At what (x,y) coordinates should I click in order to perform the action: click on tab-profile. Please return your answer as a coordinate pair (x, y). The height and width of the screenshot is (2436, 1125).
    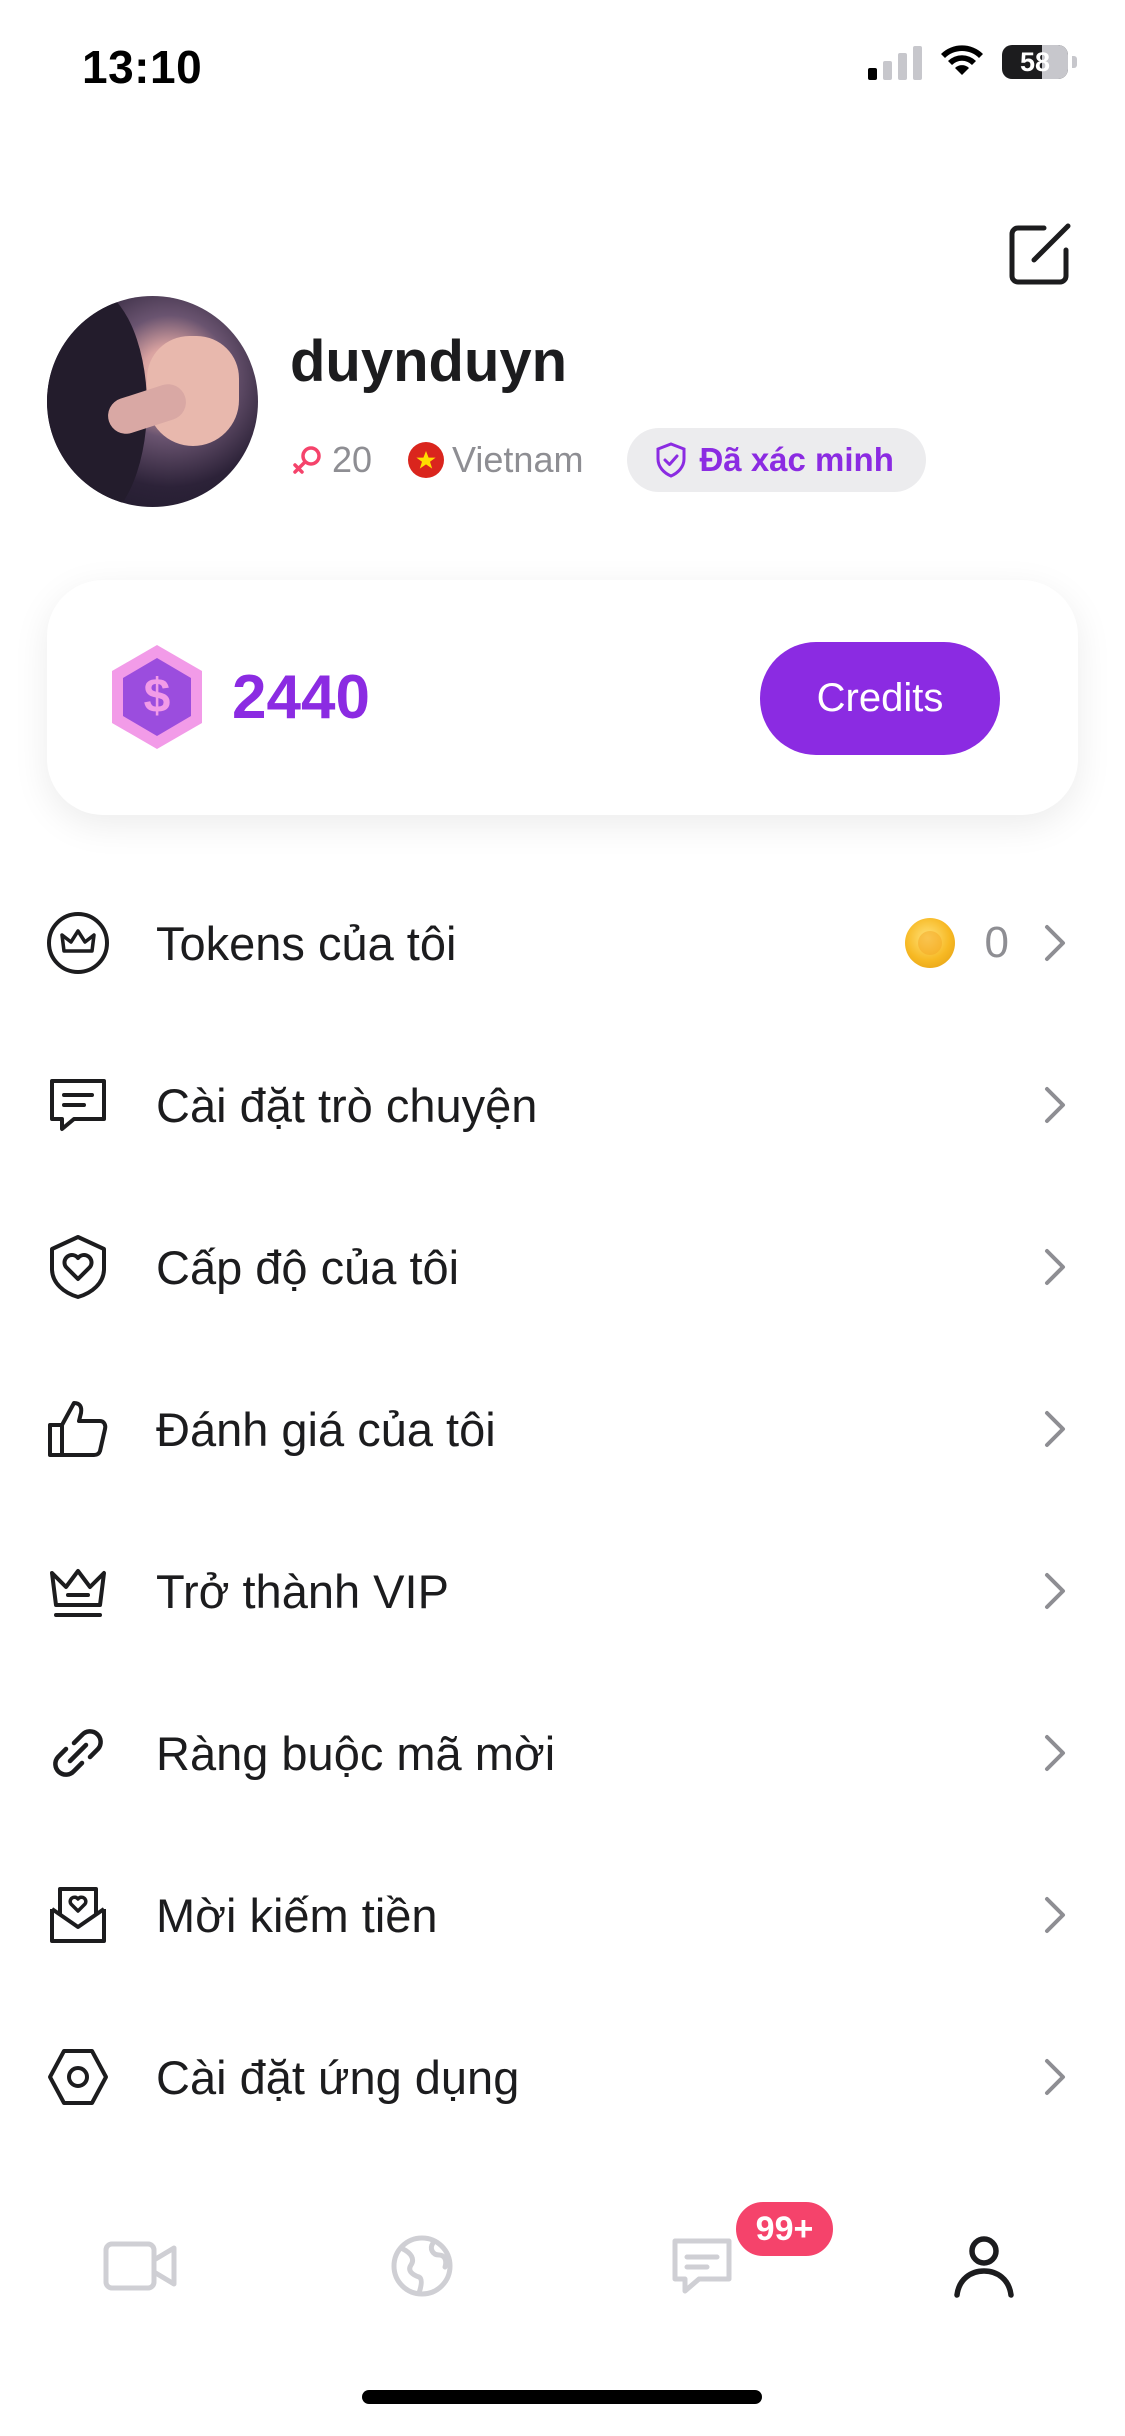
    Looking at the image, I should click on (984, 2266).